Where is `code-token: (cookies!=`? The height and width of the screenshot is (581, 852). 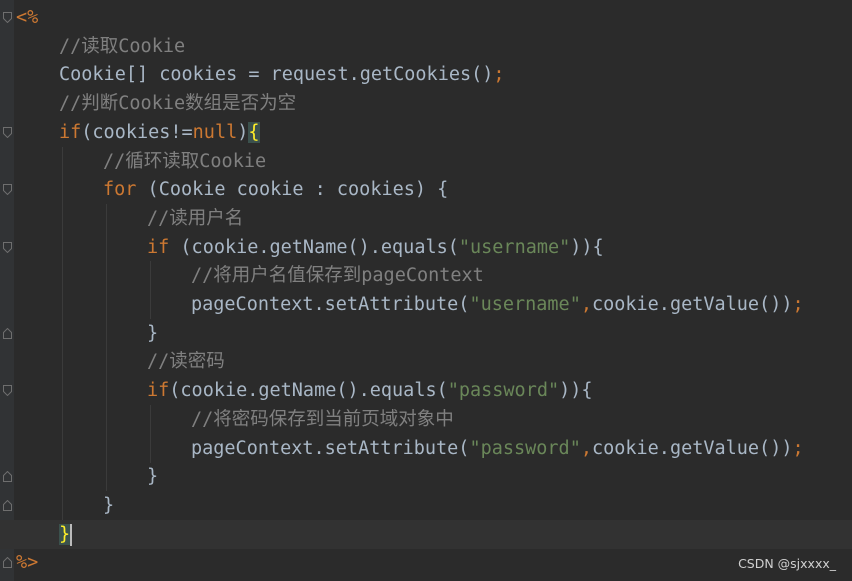 code-token: (cookies!= is located at coordinates (137, 132).